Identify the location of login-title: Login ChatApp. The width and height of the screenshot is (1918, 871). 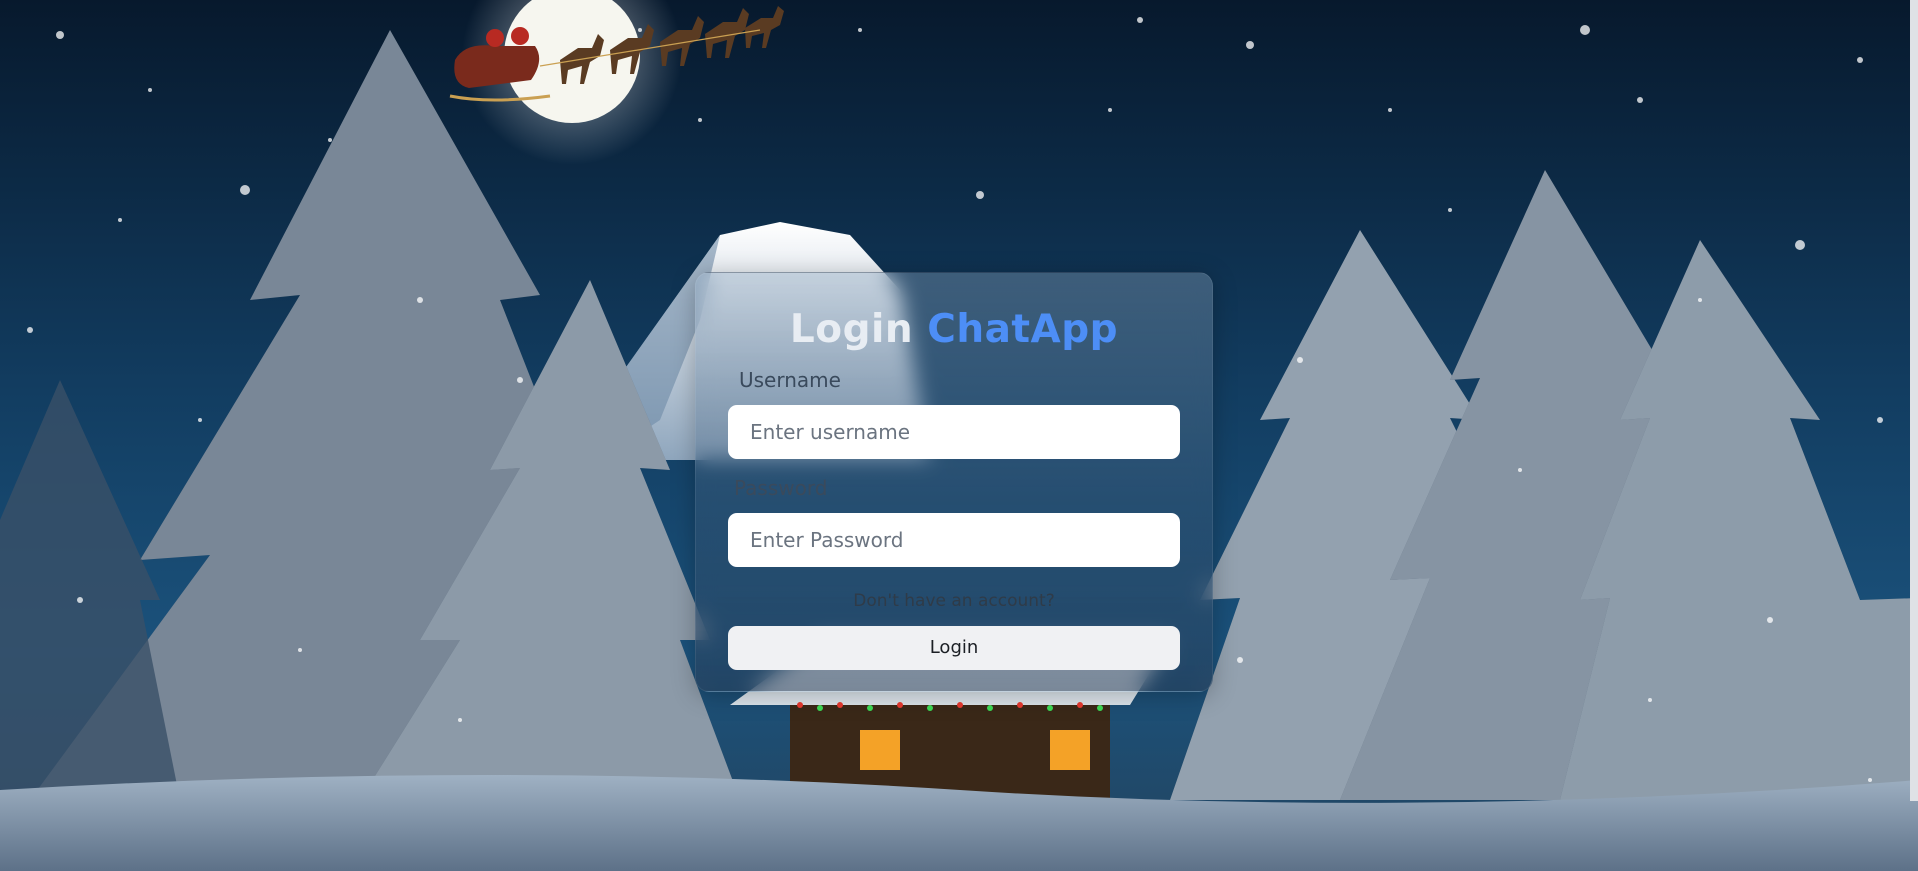
(954, 329).